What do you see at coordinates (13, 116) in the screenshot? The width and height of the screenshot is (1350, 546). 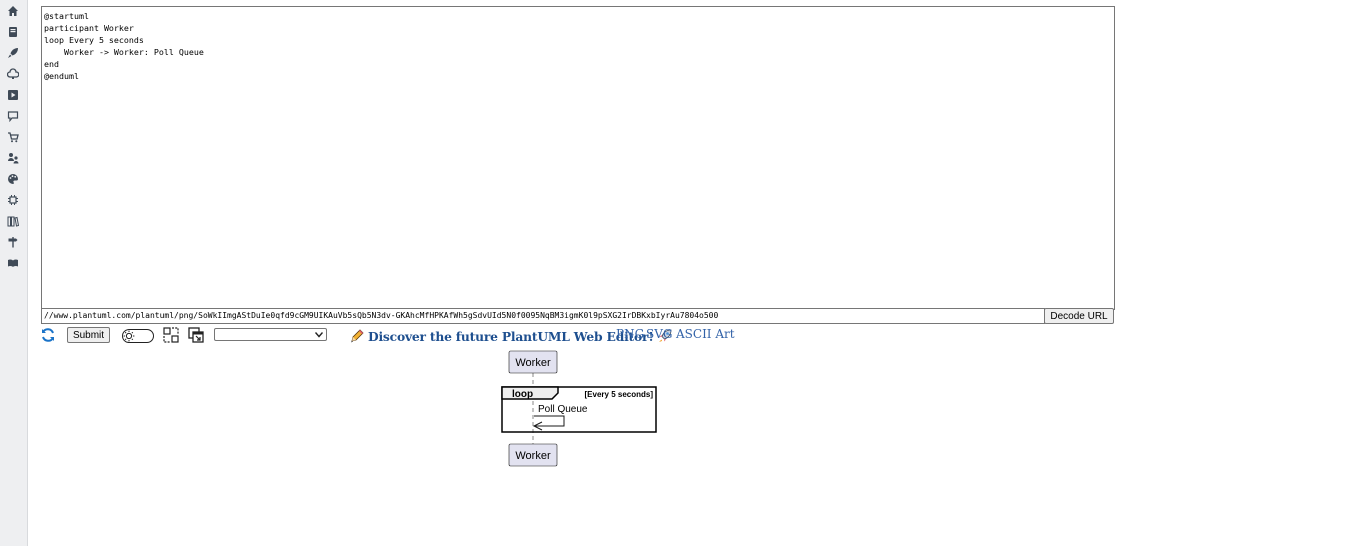 I see `chat-icon` at bounding box center [13, 116].